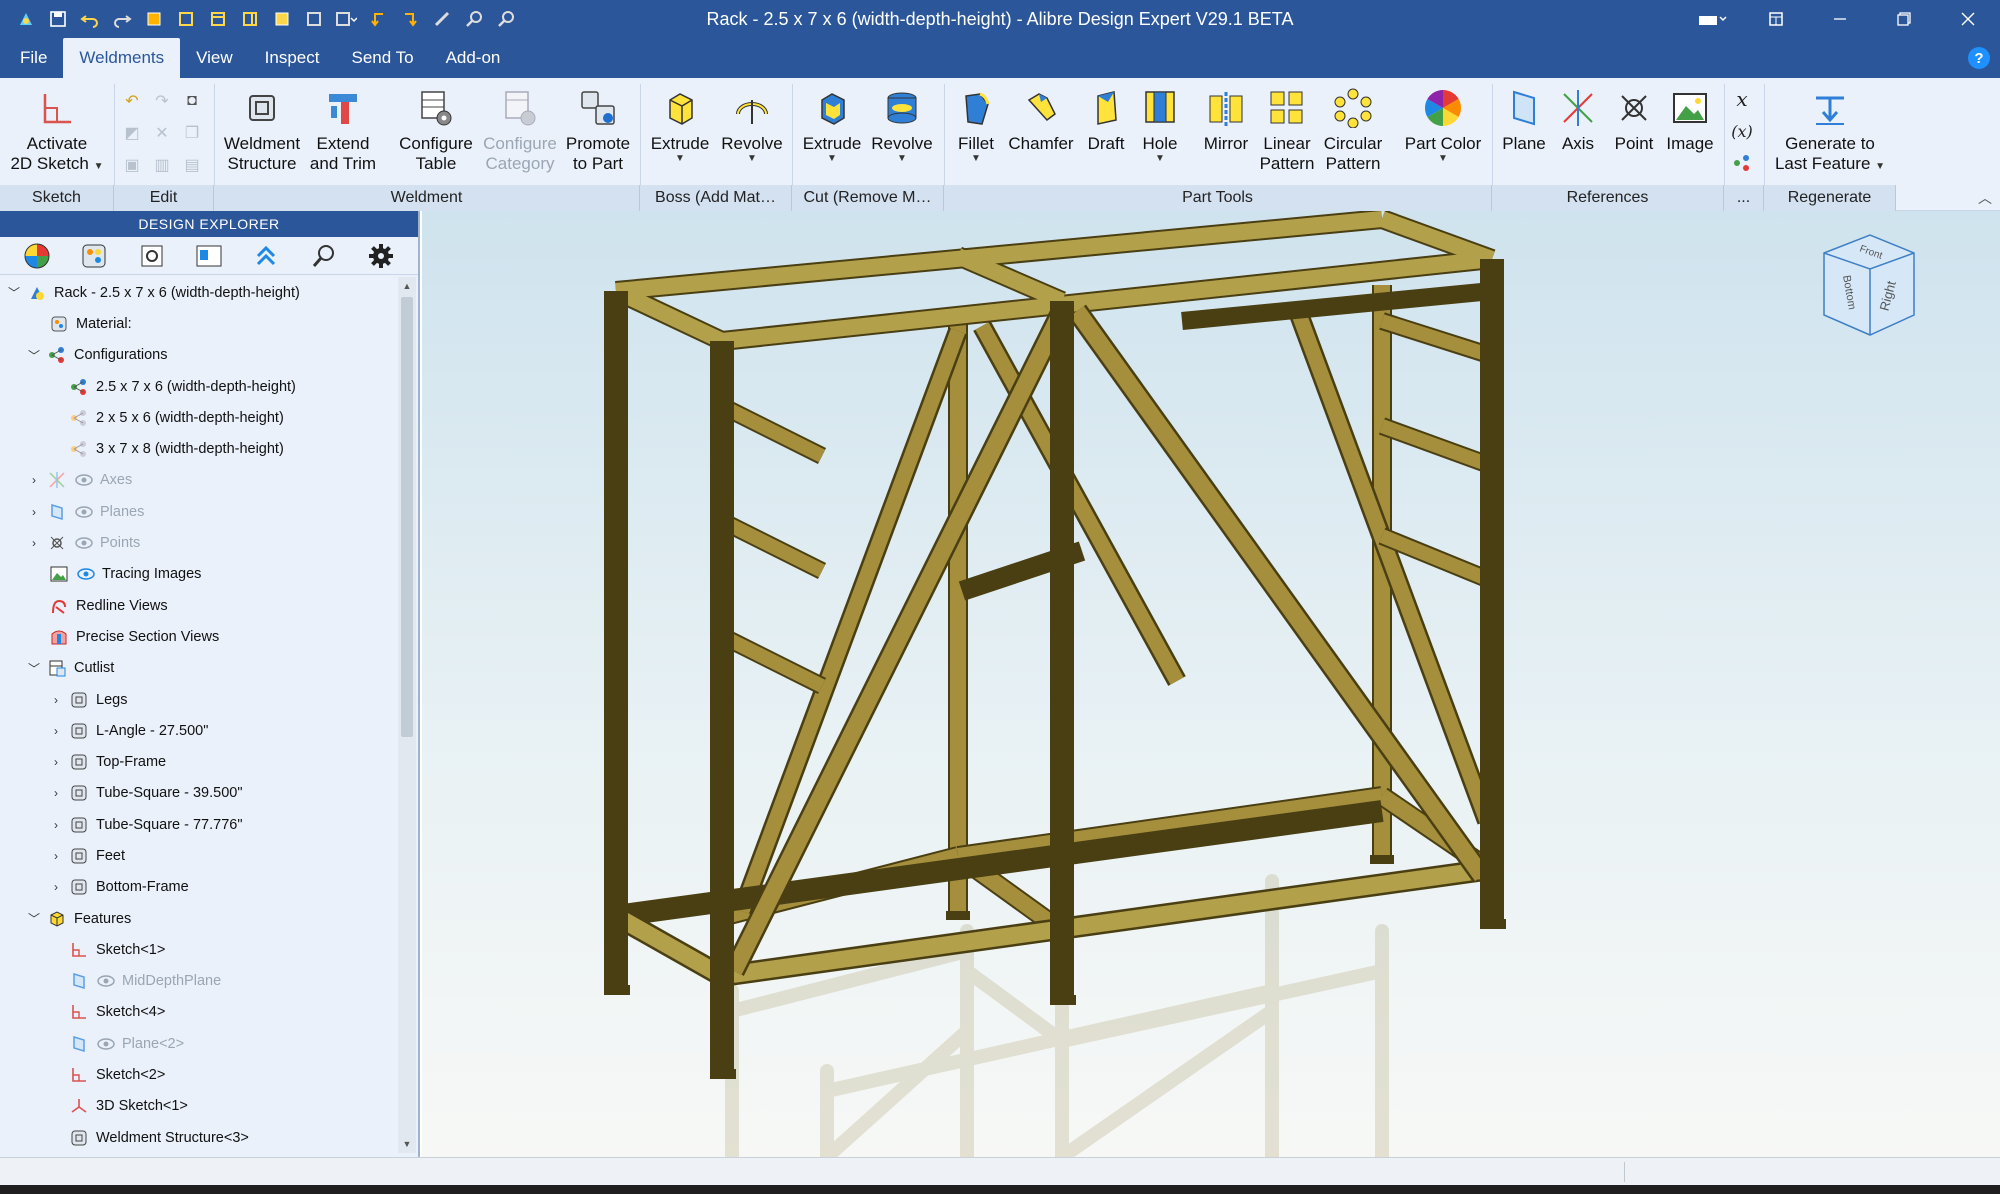  I want to click on paste-icon: ▤, so click(192, 165).